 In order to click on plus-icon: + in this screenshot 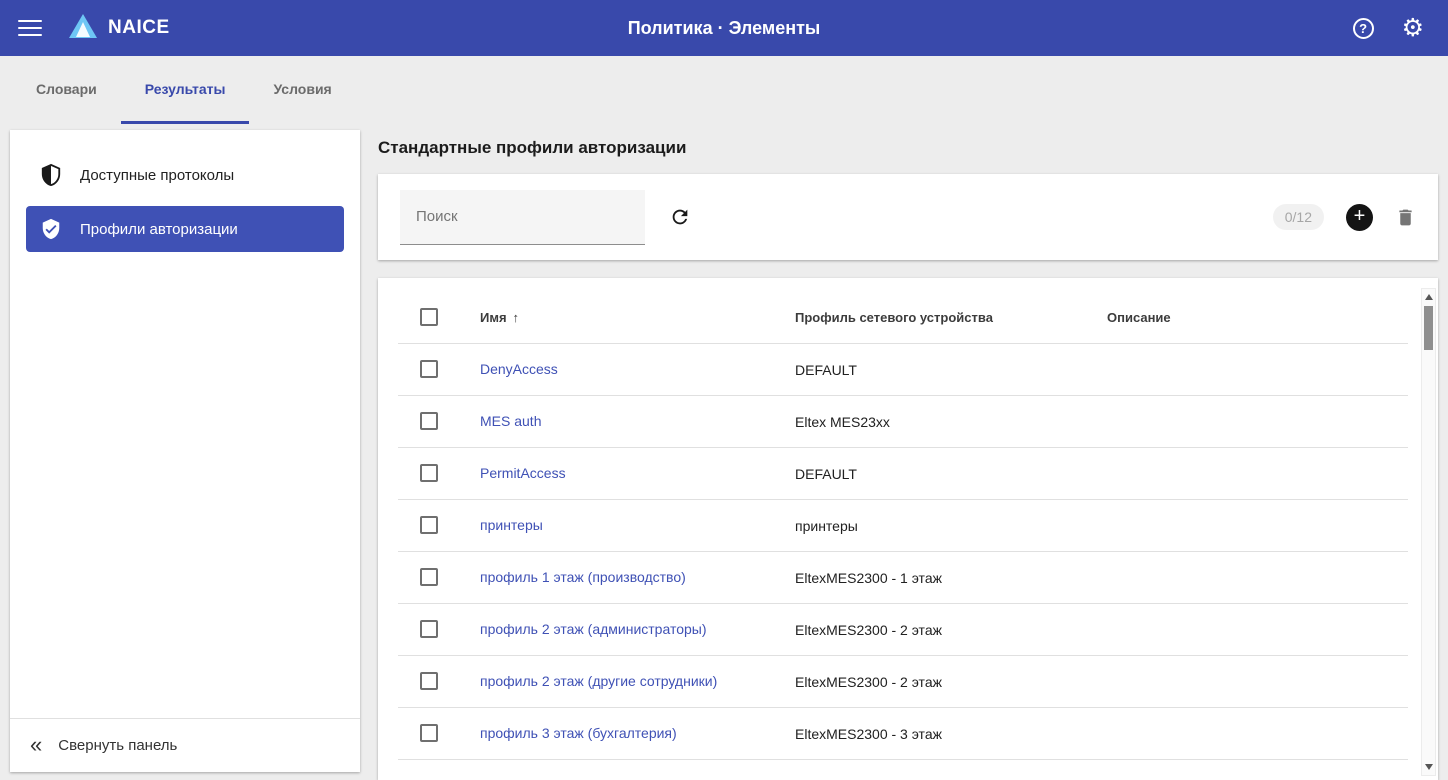, I will do `click(1359, 216)`.